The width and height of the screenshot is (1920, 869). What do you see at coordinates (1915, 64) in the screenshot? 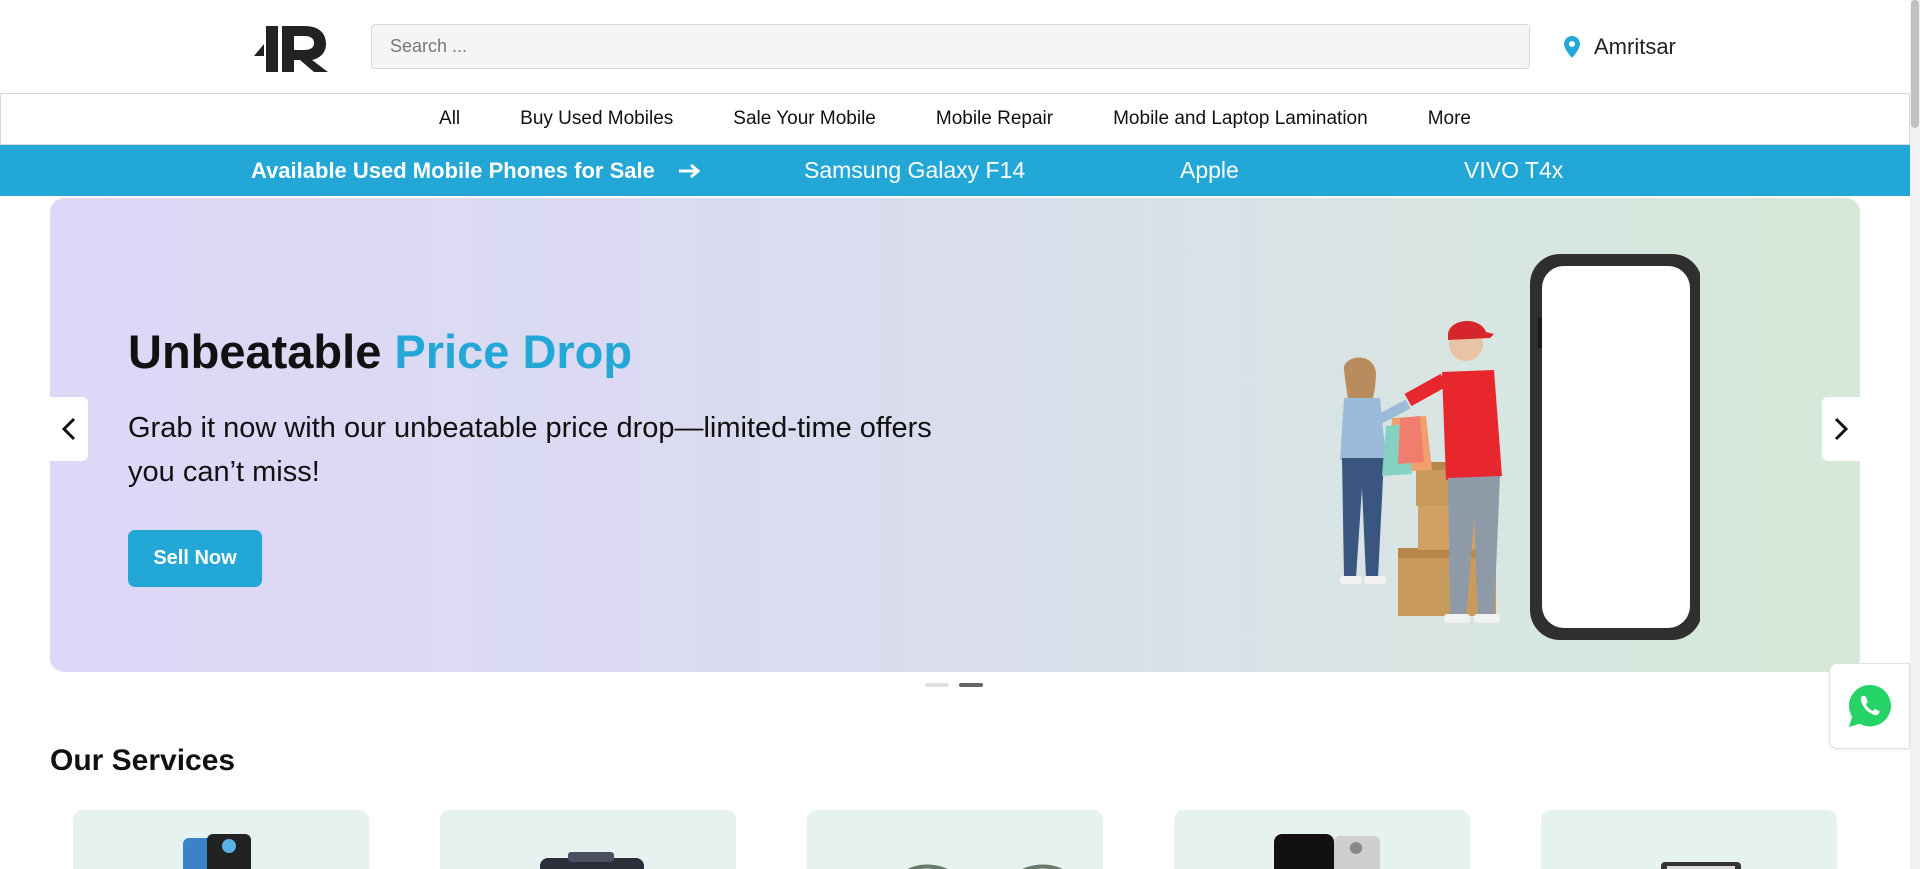
I see `scrollbar-thumb` at bounding box center [1915, 64].